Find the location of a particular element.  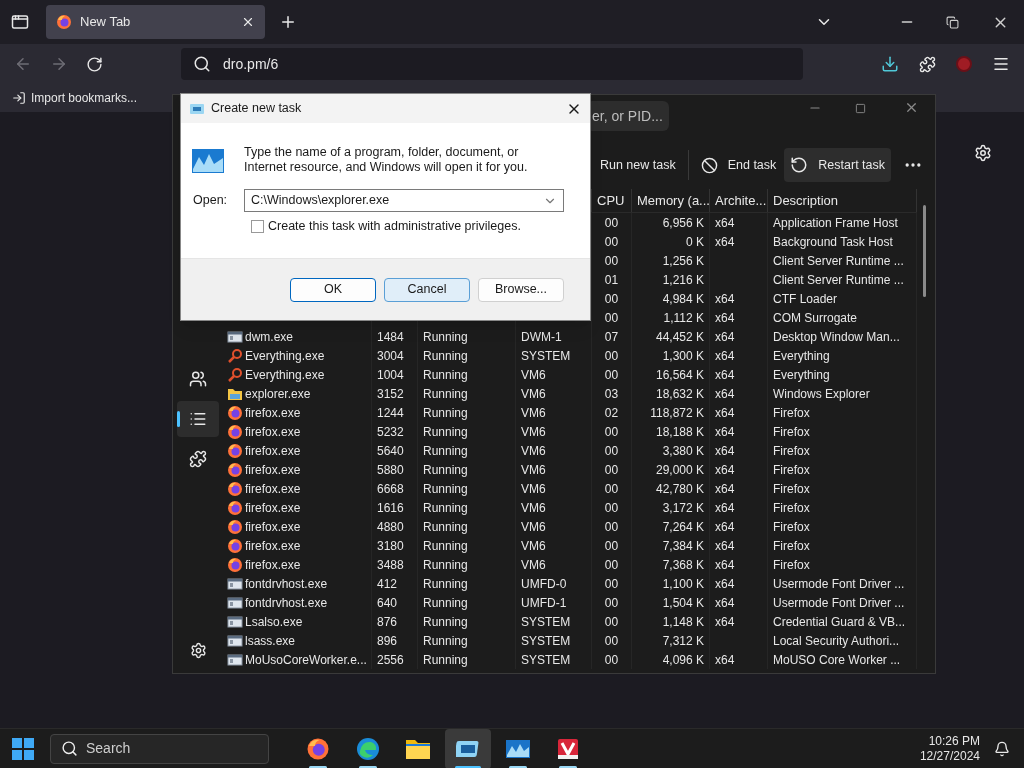

table-cell-text: 412 is located at coordinates (387, 584).